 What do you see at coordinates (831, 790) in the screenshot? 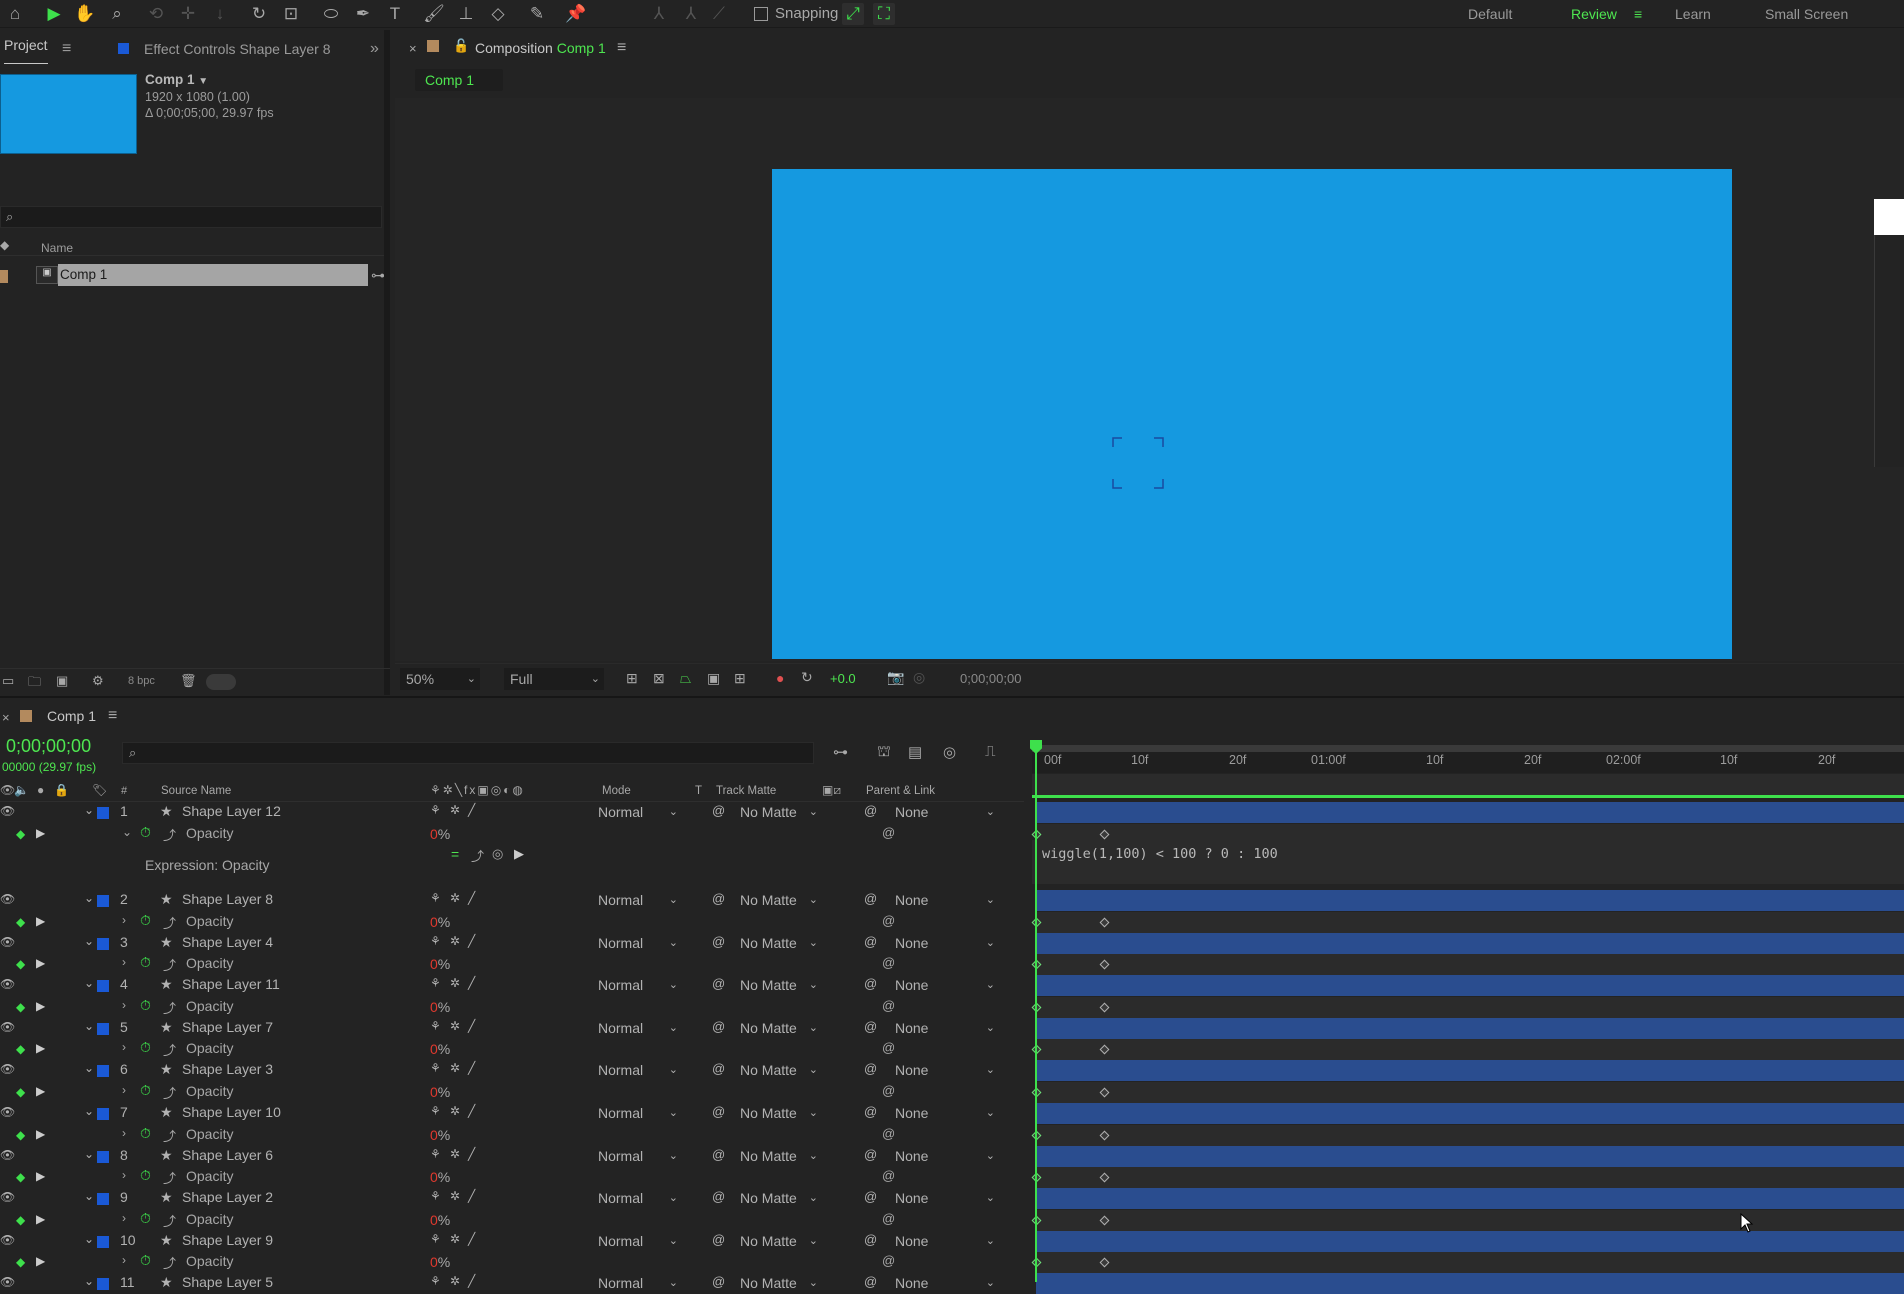
I see `matte-icons: ▣⧄` at bounding box center [831, 790].